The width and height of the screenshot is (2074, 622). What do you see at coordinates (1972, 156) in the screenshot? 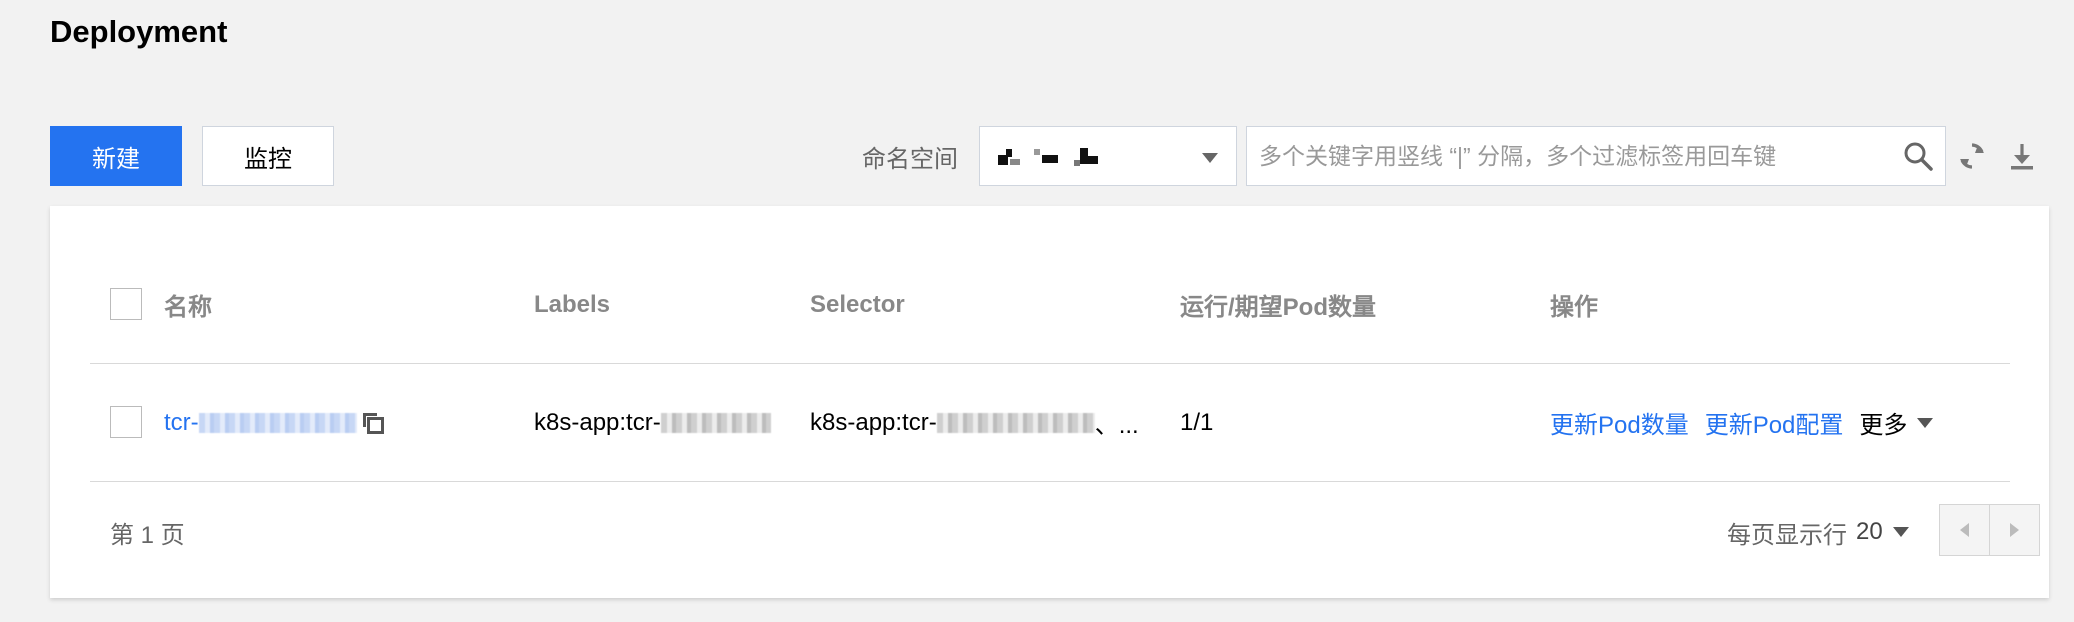
I see `refresh-icon` at bounding box center [1972, 156].